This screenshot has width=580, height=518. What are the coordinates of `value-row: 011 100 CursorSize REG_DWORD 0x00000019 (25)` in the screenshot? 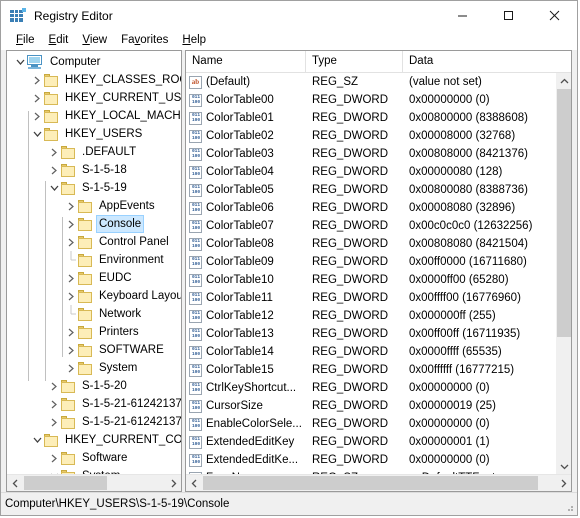 It's located at (370, 406).